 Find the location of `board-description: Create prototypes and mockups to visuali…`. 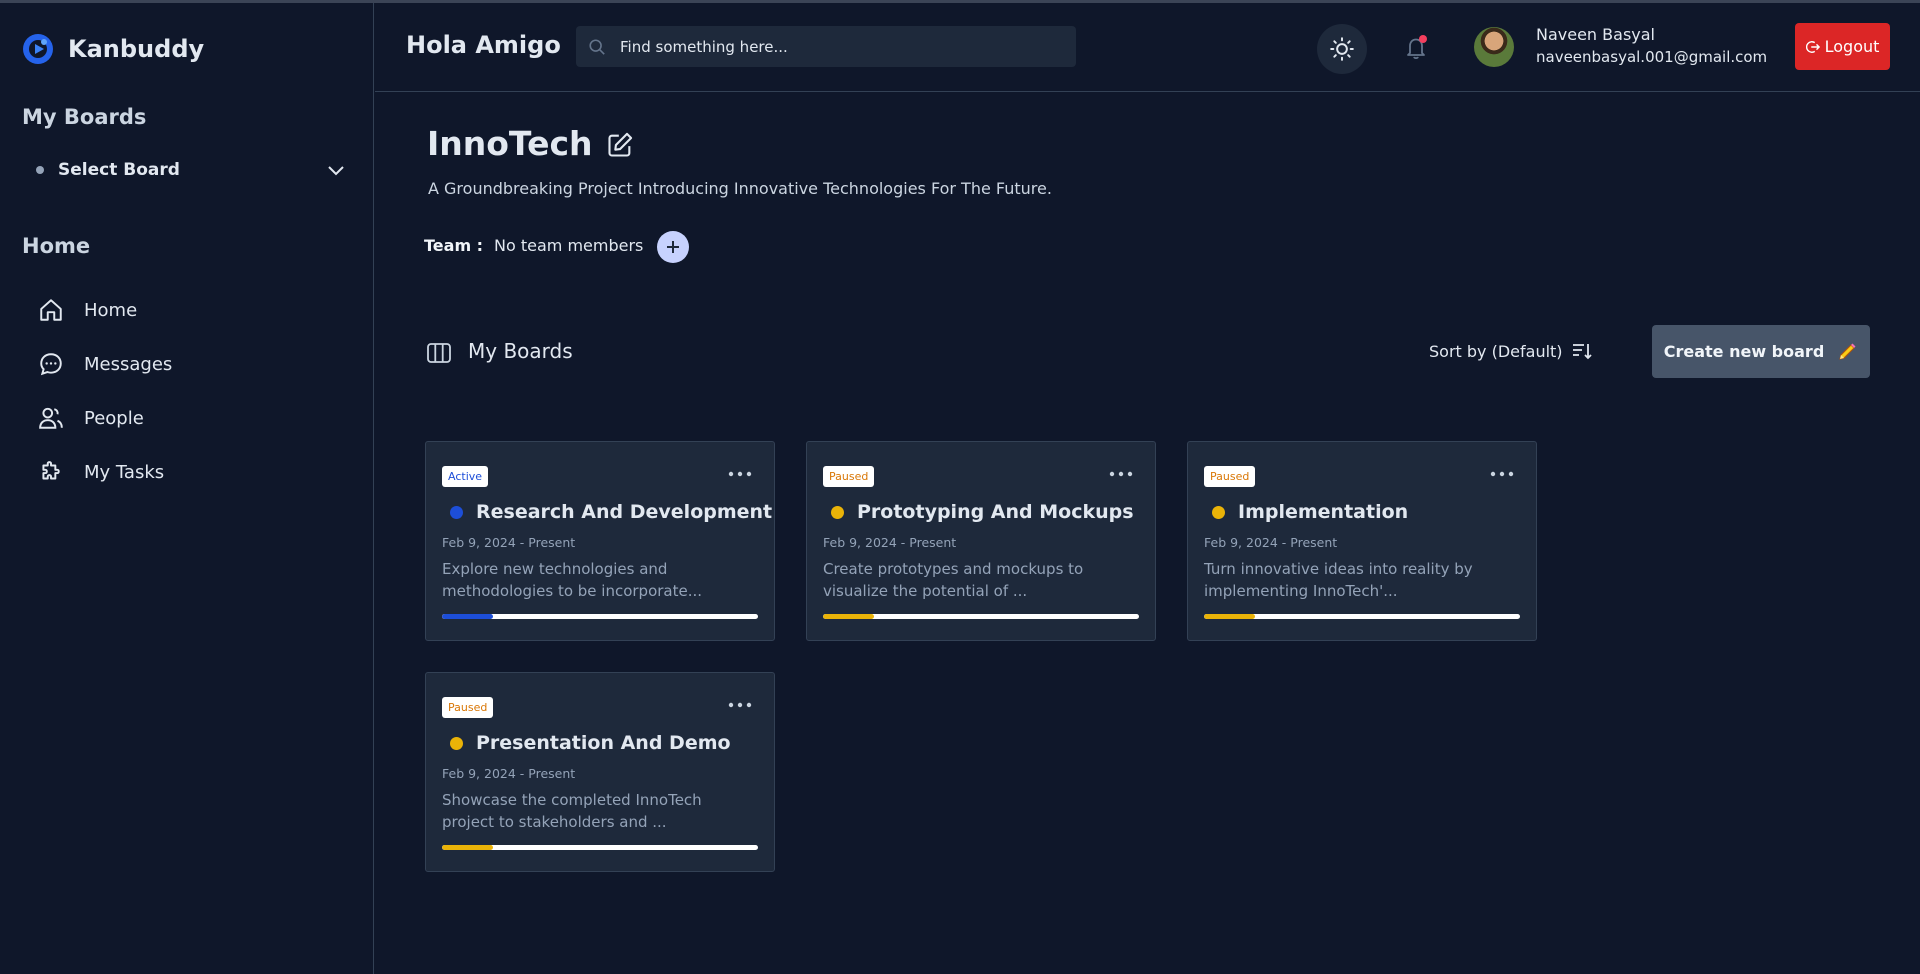

board-description: Create prototypes and mockups to visuali… is located at coordinates (953, 580).